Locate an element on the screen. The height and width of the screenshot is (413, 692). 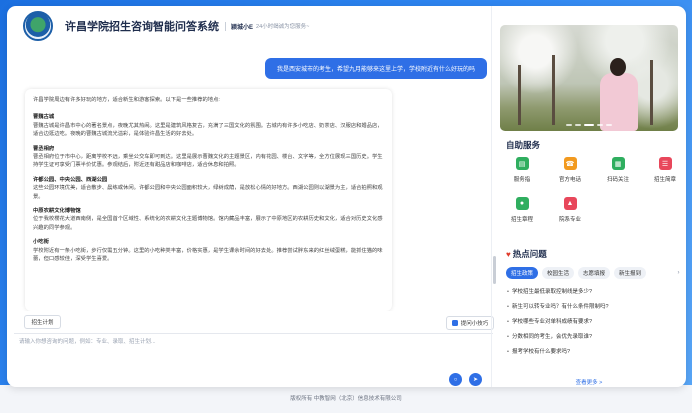
fire-icon: ♥ is located at coordinates (508, 254).